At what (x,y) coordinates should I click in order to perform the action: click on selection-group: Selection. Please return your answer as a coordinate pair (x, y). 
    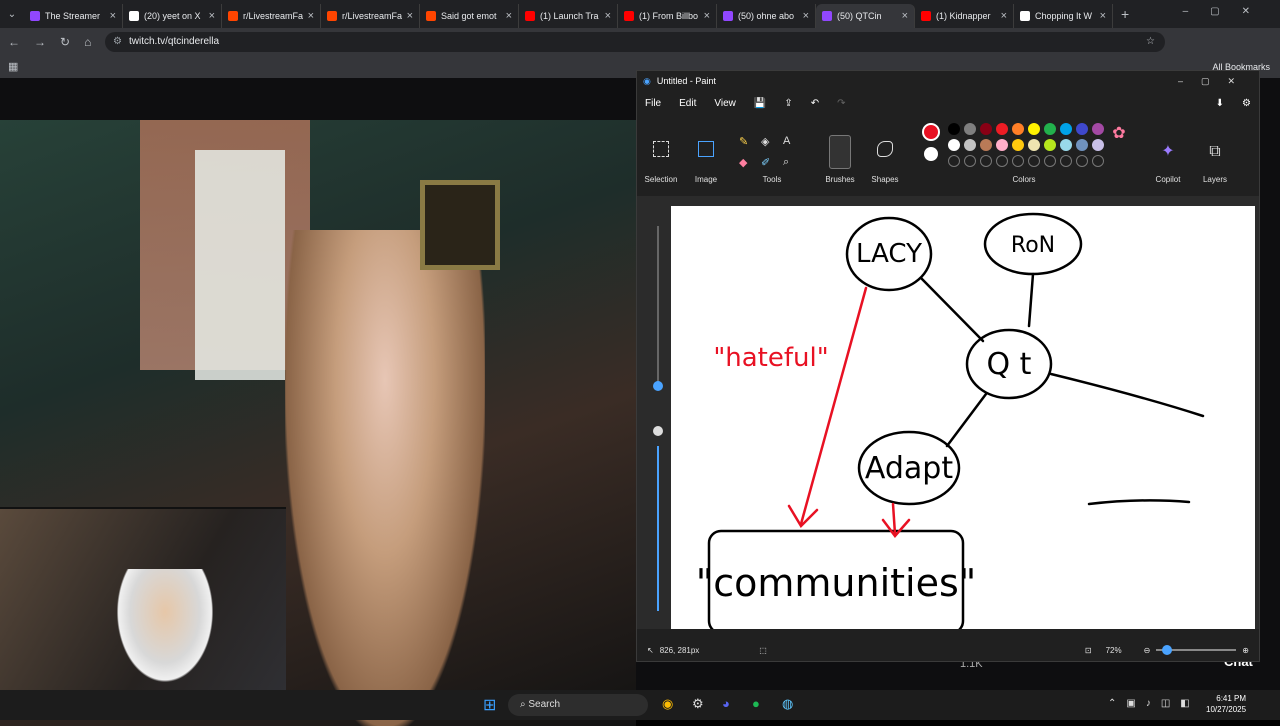
    Looking at the image, I should click on (661, 154).